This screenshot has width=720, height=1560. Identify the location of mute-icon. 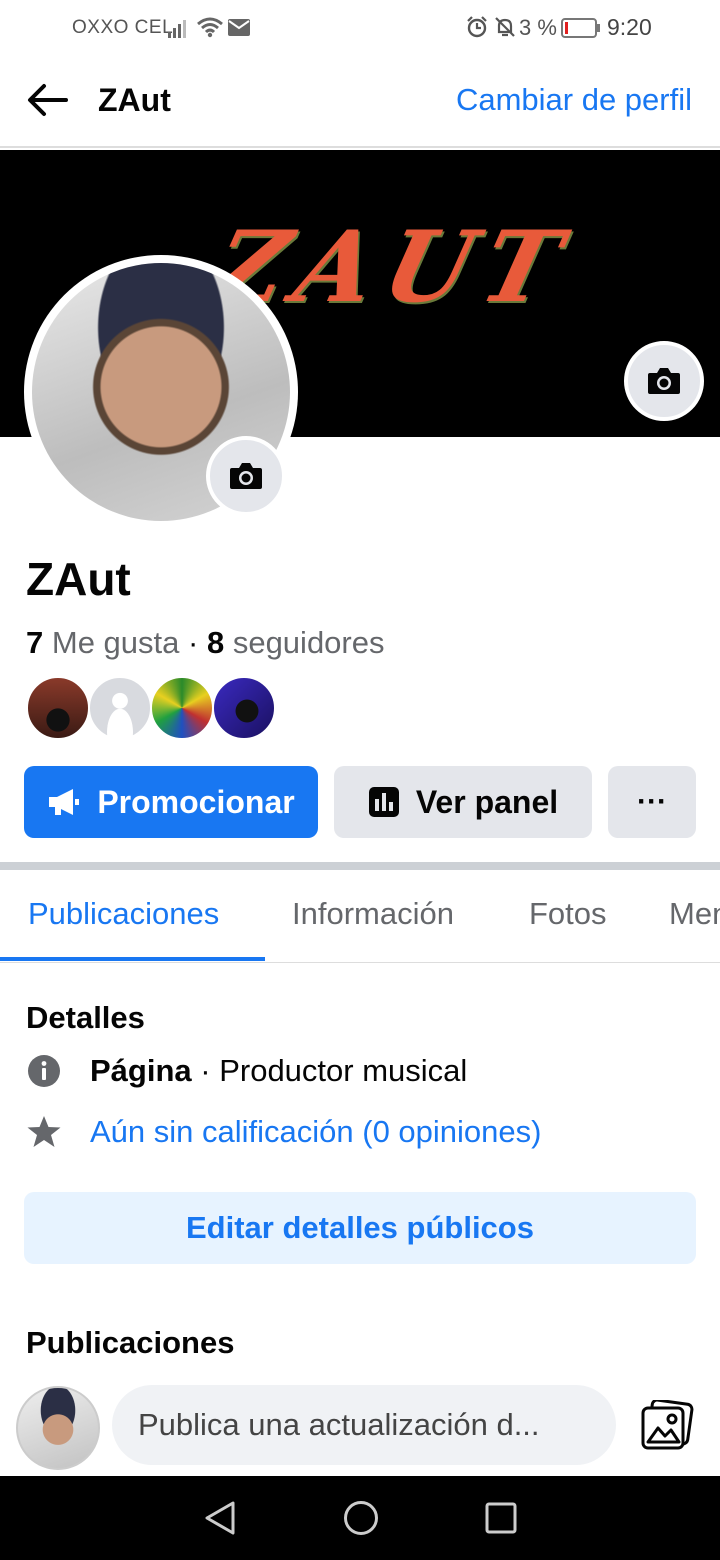
(505, 30).